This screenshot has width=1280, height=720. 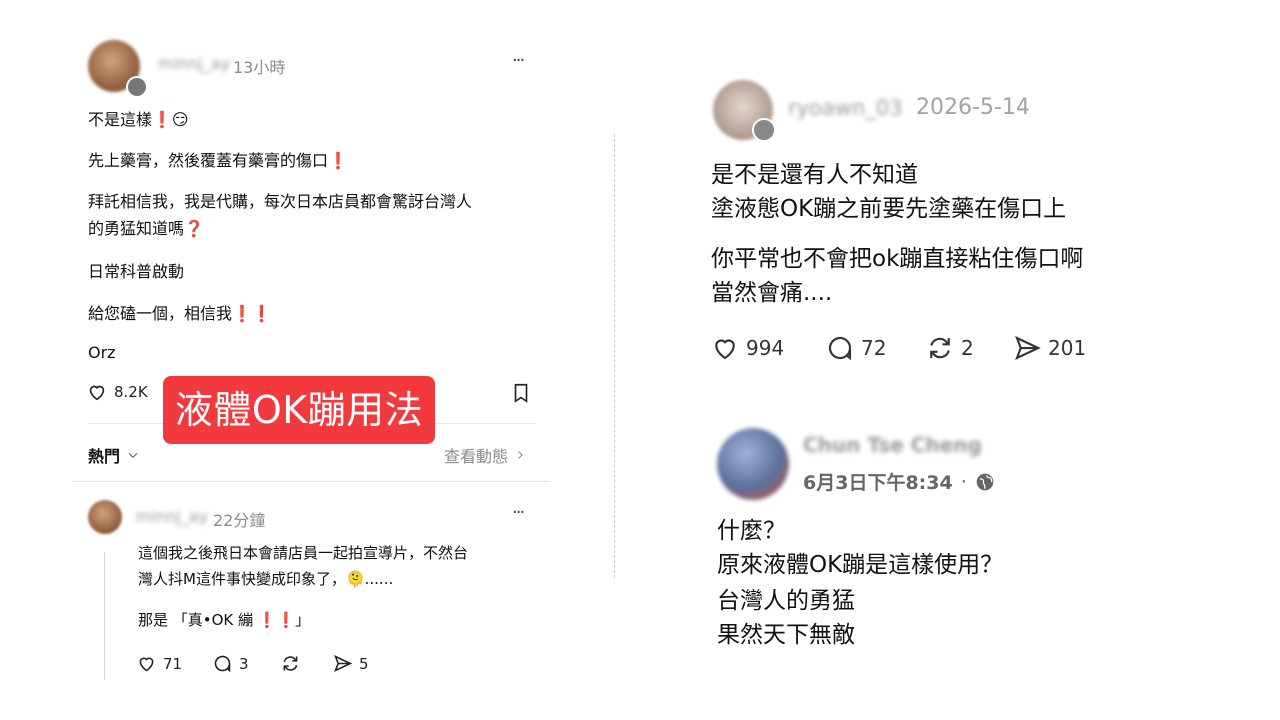 I want to click on reply-repost-button, so click(x=290, y=663).